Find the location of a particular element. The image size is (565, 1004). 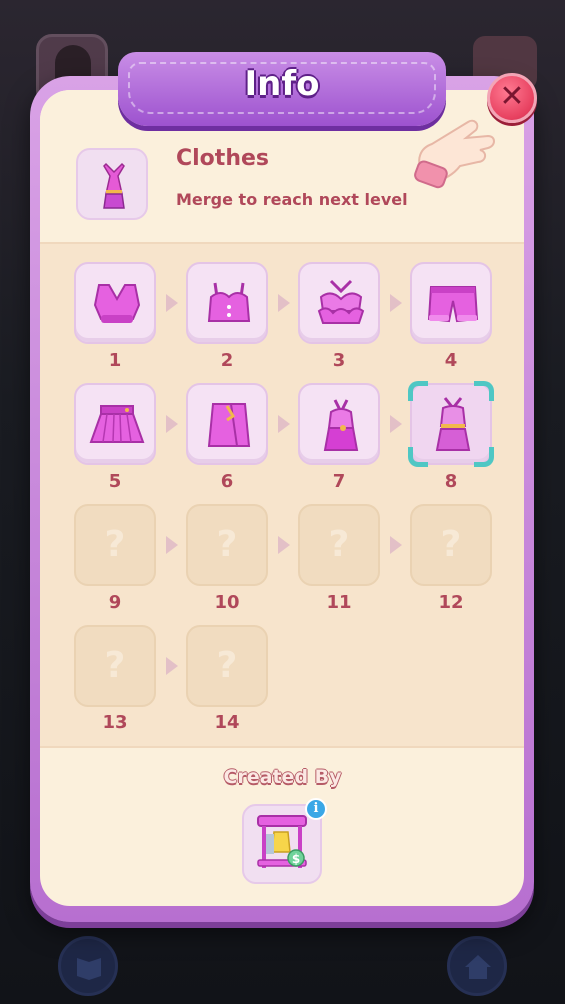

chain-cell-11: ? is located at coordinates (339, 545).